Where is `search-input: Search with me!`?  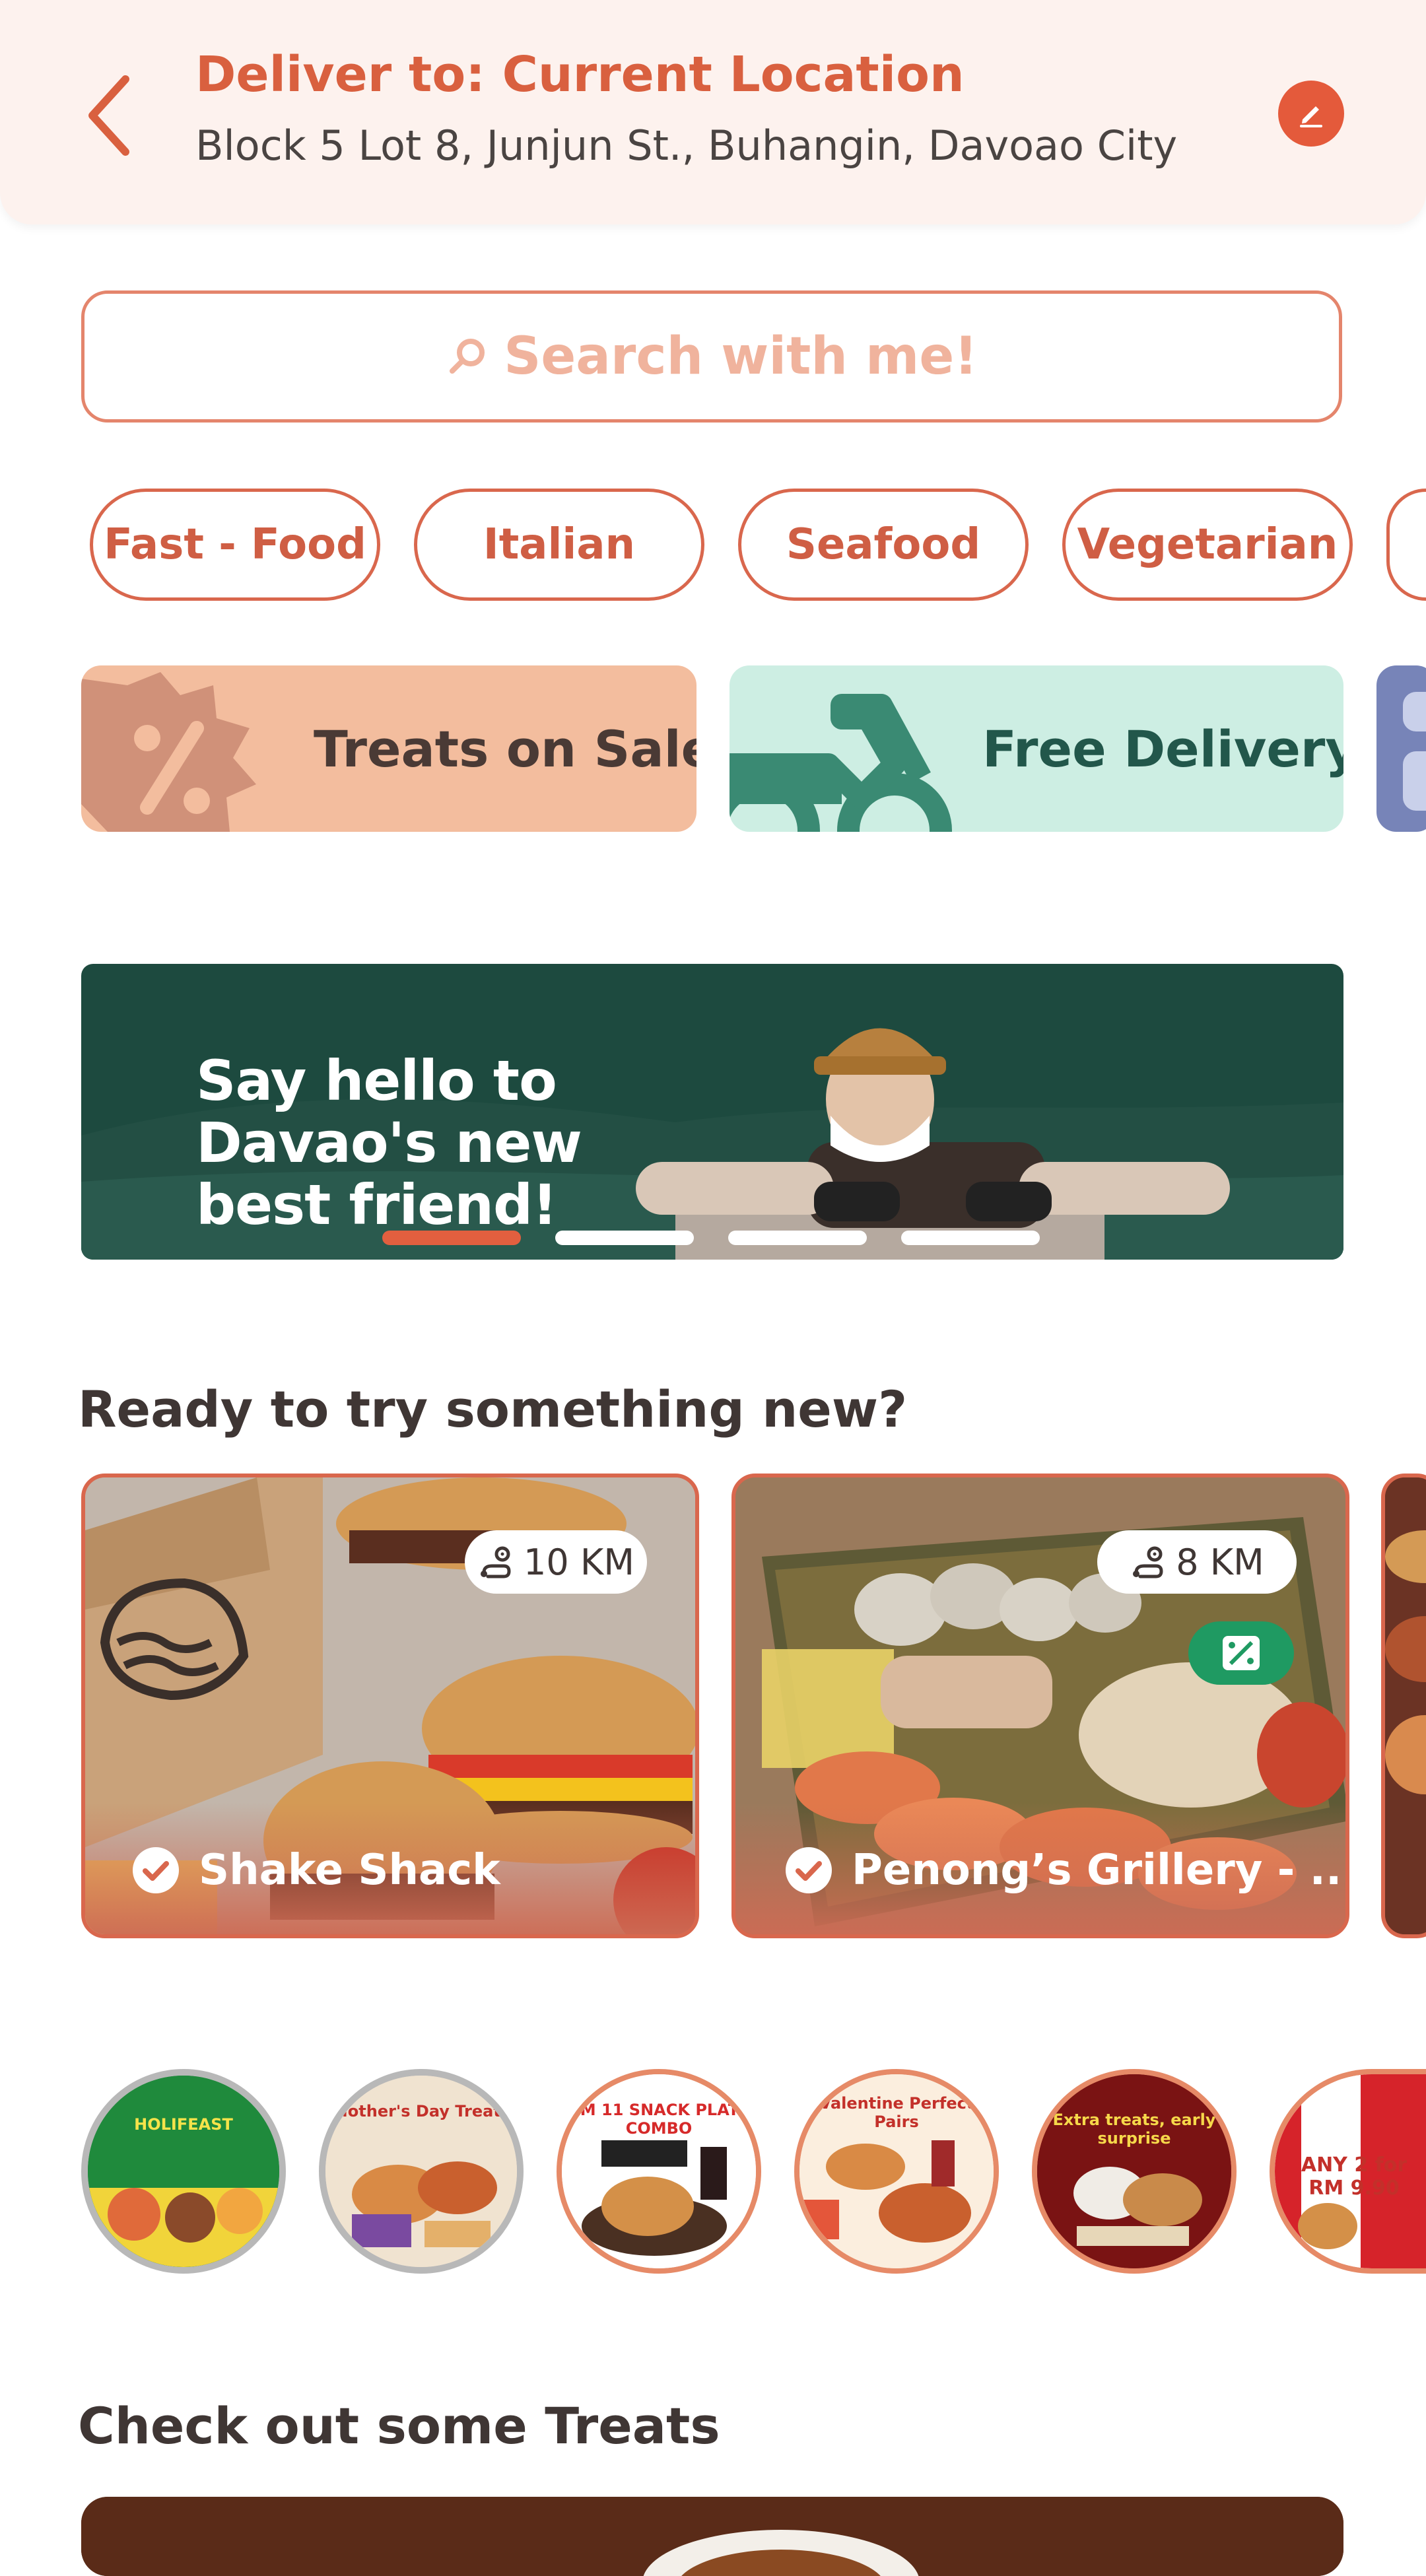 search-input: Search with me! is located at coordinates (711, 356).